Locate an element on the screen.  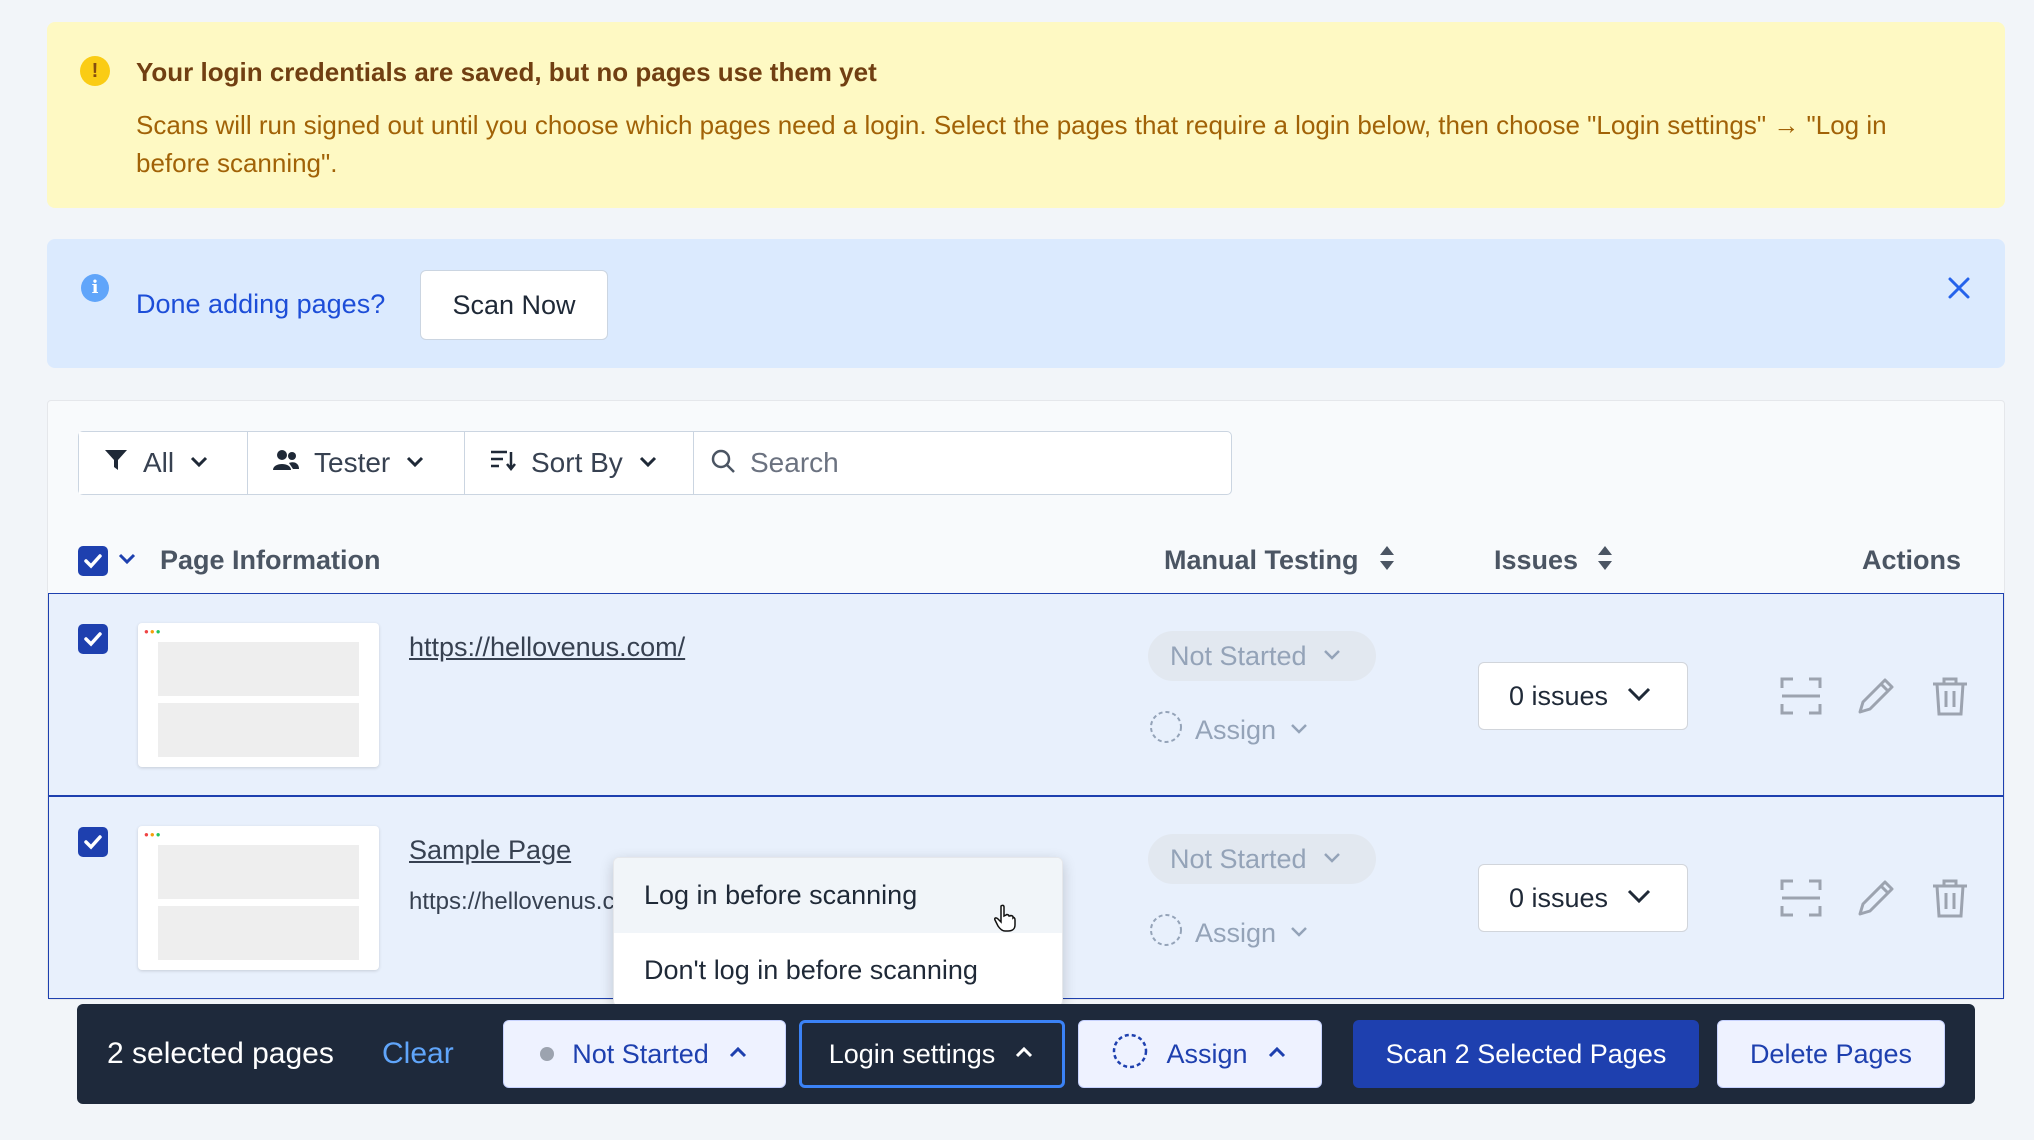
login-settings-label: Login settings is located at coordinates (912, 1053).